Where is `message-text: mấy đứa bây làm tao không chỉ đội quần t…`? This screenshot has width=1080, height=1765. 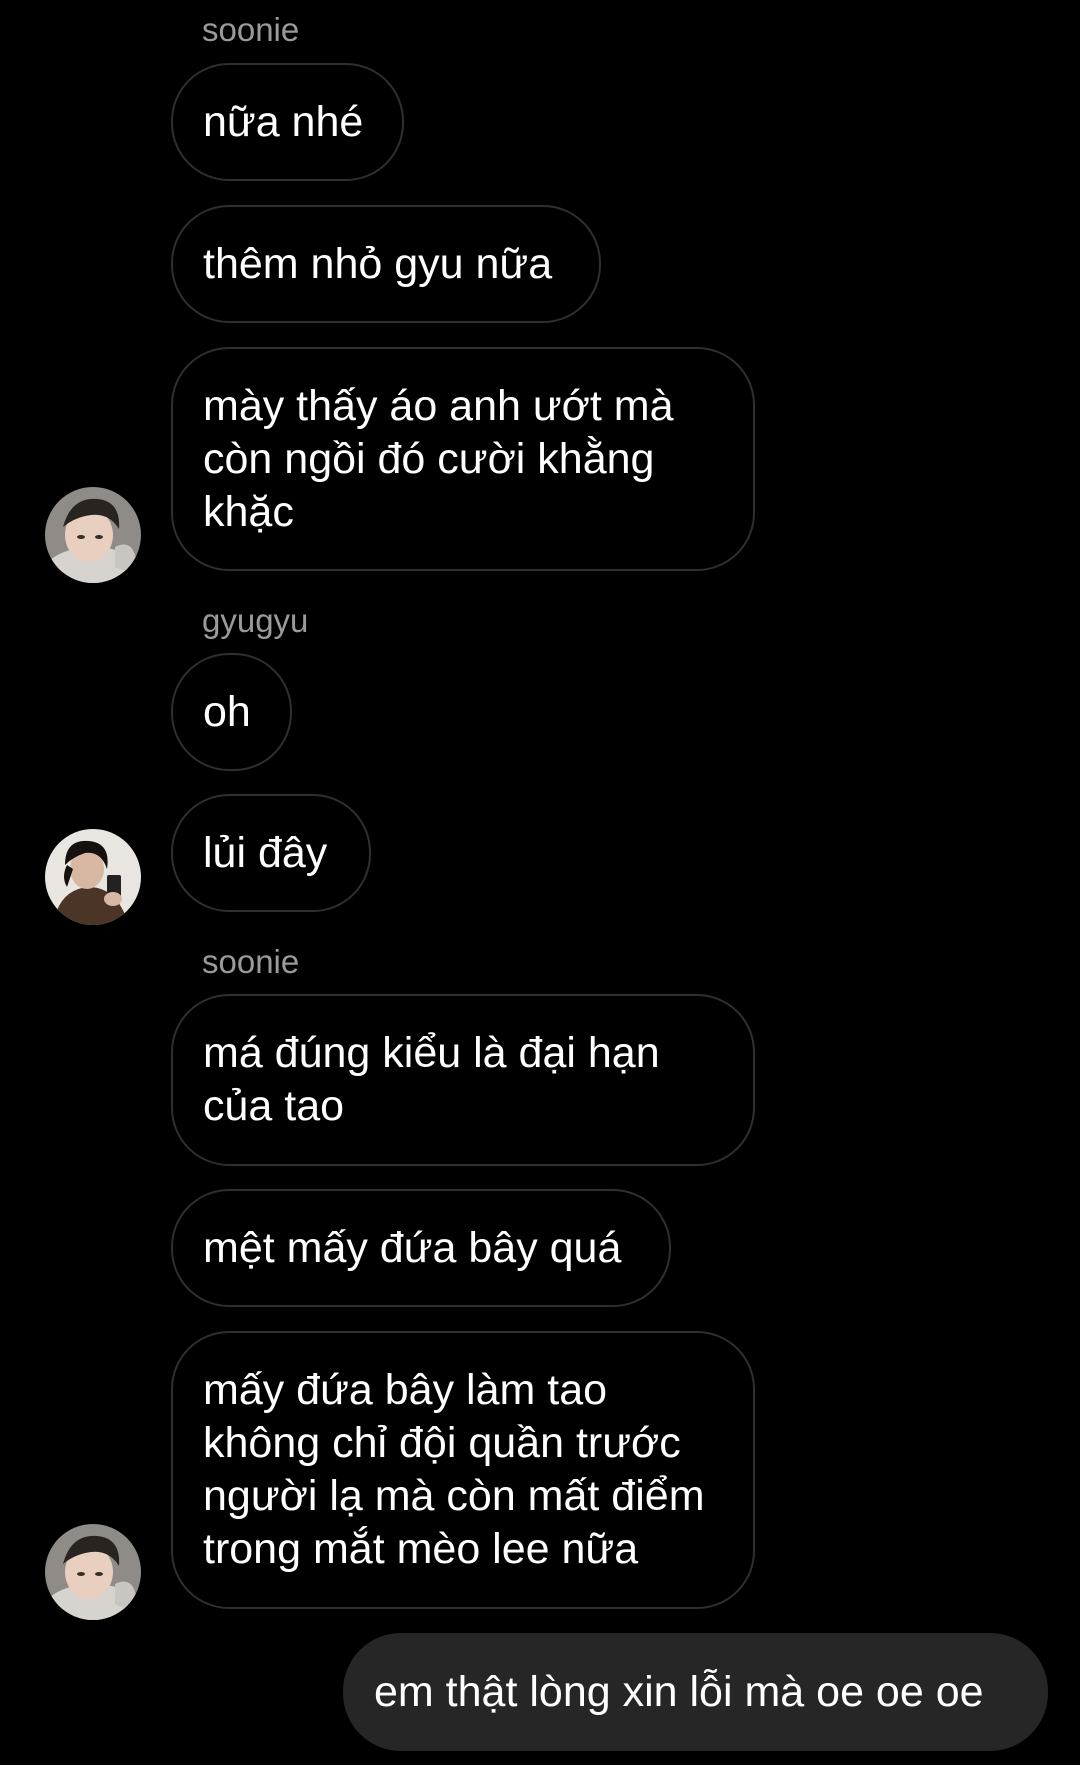
message-text: mấy đứa bây làm tao không chỉ đội quần t… is located at coordinates (454, 1469).